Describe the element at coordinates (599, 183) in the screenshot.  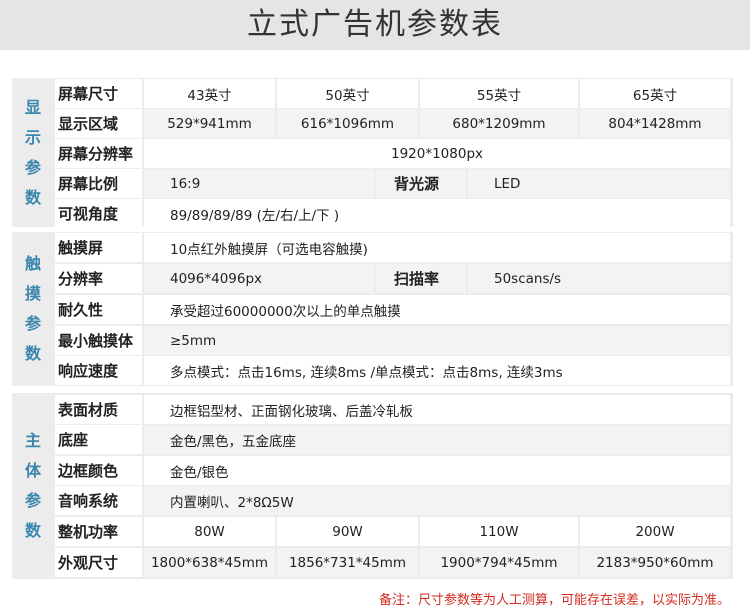
I see `backlight-value: LED` at that location.